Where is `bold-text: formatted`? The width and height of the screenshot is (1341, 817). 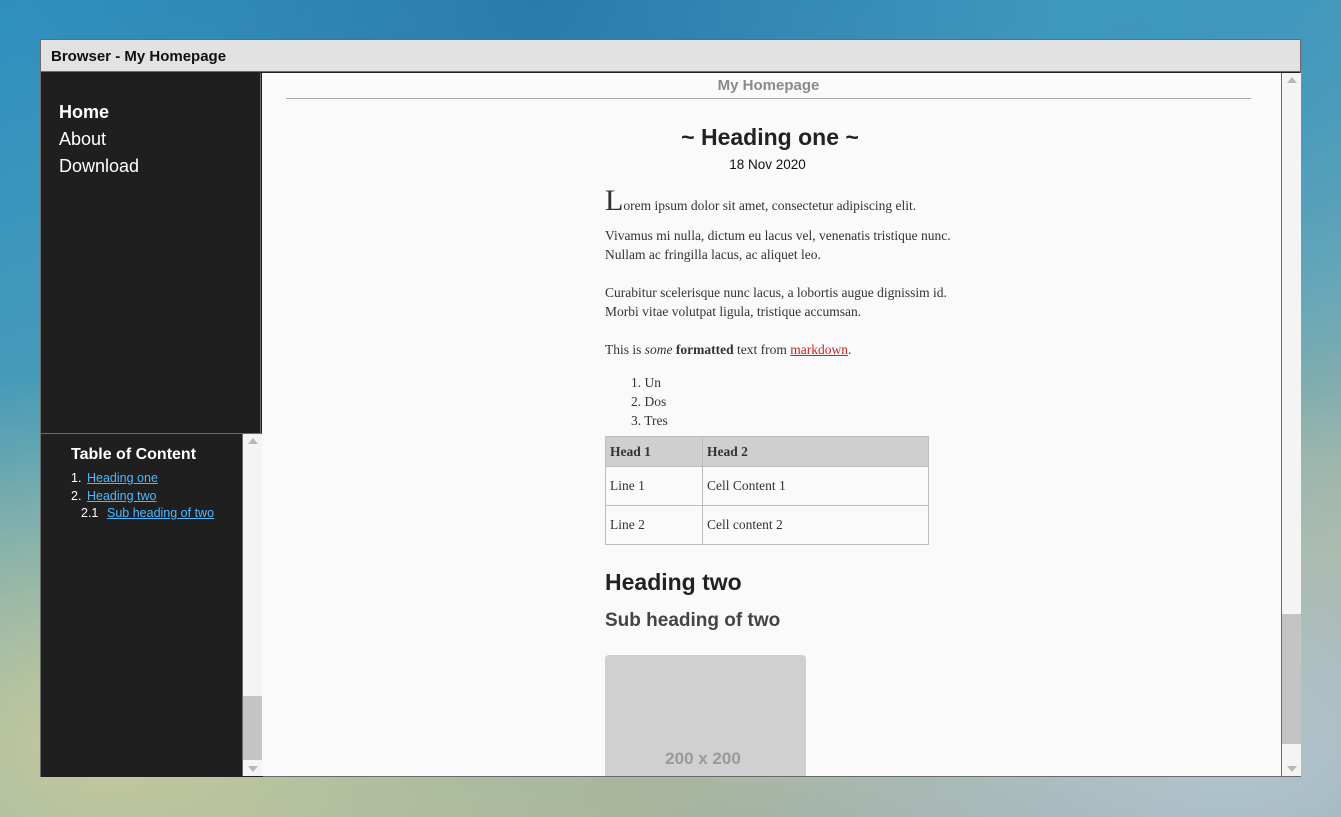 bold-text: formatted is located at coordinates (704, 349).